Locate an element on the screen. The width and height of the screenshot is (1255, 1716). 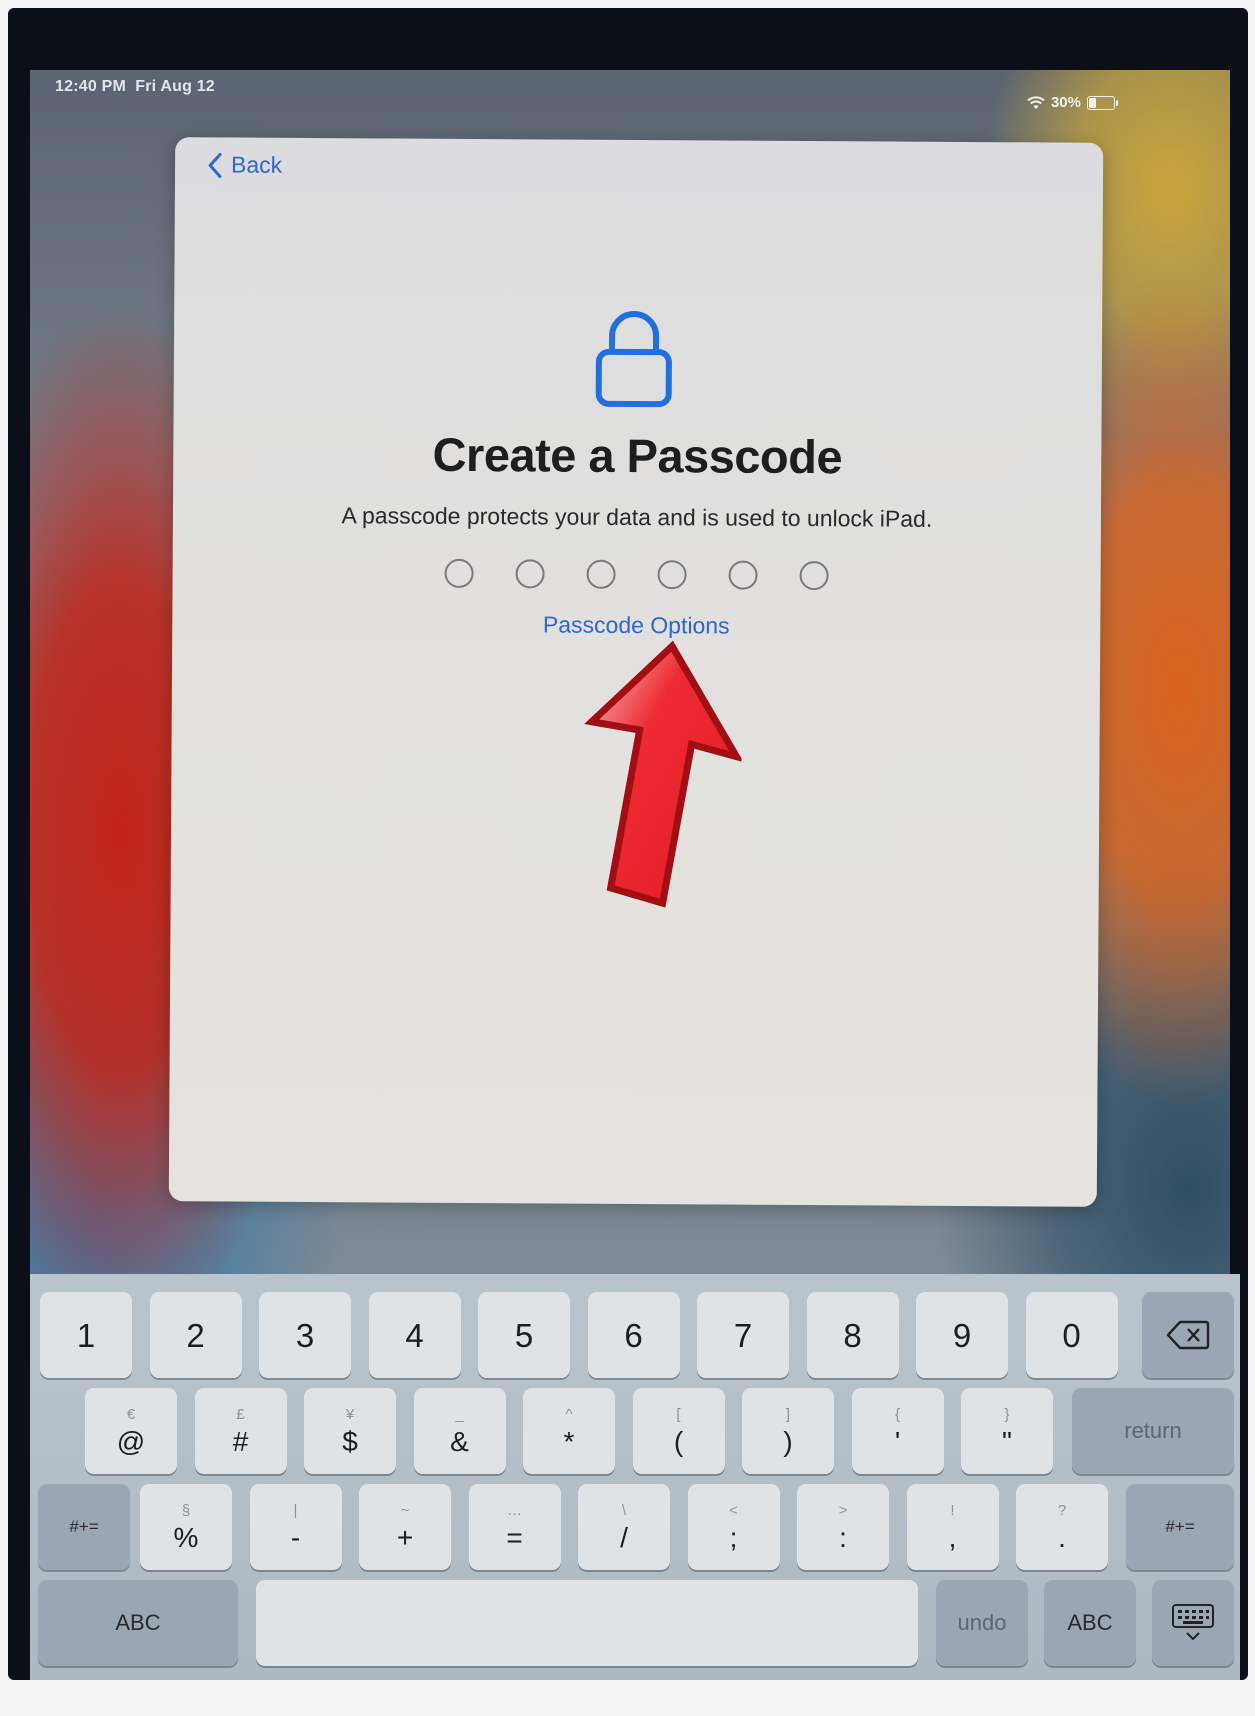
key-label: 6 is located at coordinates (633, 1335).